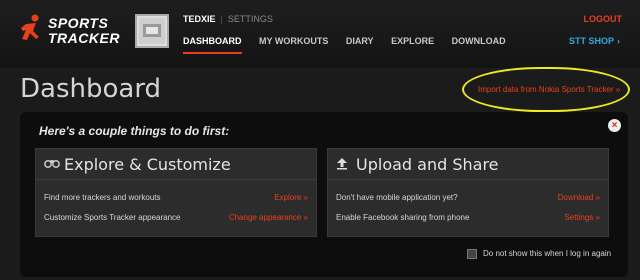  What do you see at coordinates (479, 41) in the screenshot?
I see `nav-download: DOWNLOAD` at bounding box center [479, 41].